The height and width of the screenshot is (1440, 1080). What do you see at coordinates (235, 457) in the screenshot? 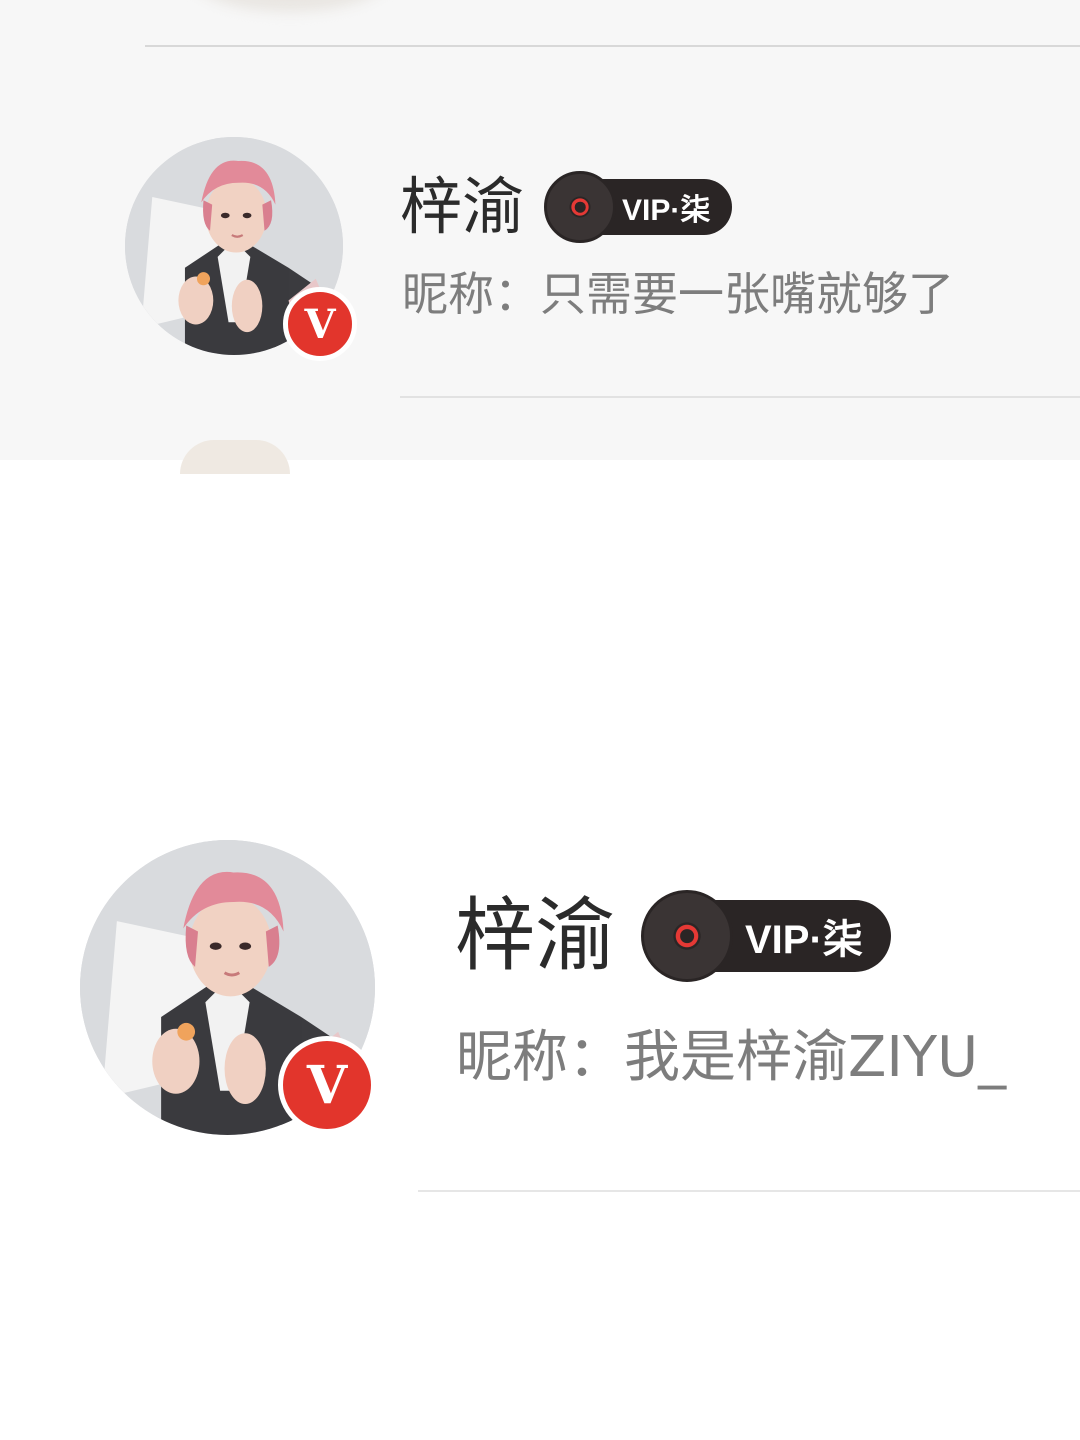
I see `next-avatar-partial` at bounding box center [235, 457].